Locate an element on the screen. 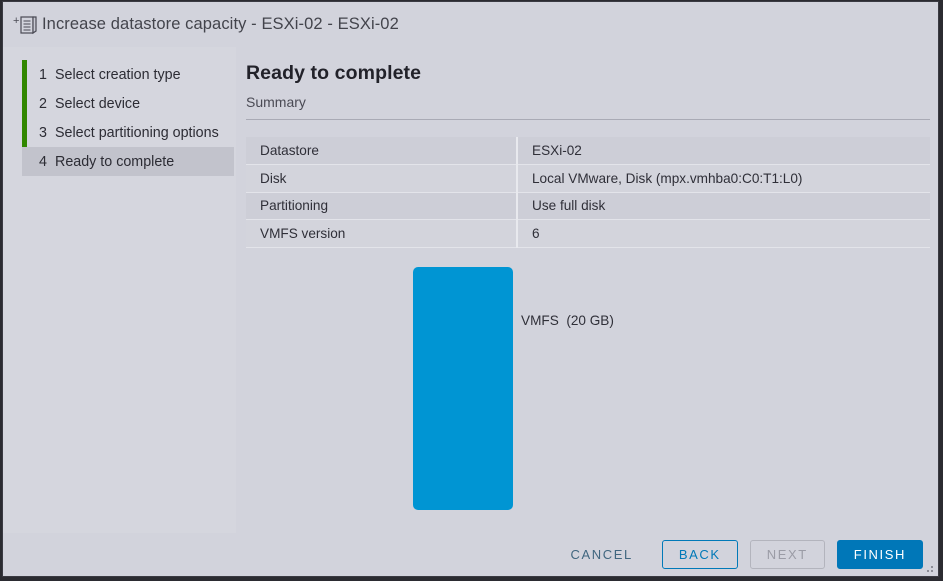 This screenshot has width=943, height=581. row-value: Use full disk is located at coordinates (723, 206).